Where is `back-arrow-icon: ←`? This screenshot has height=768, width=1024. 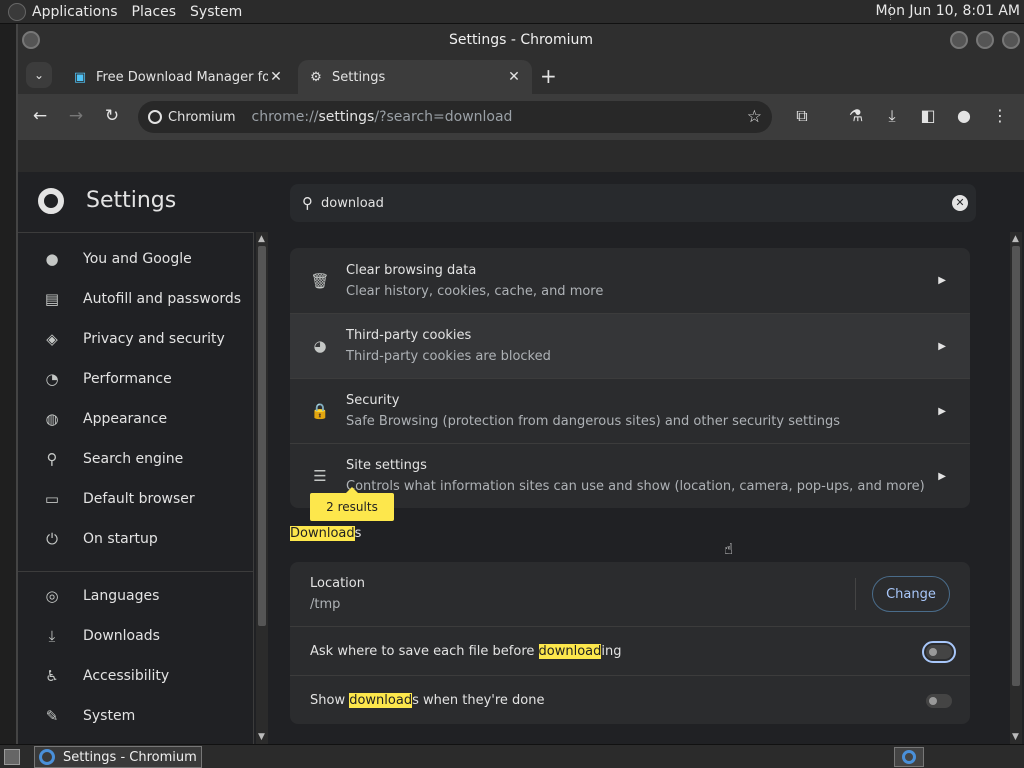
back-arrow-icon: ← is located at coordinates (40, 116).